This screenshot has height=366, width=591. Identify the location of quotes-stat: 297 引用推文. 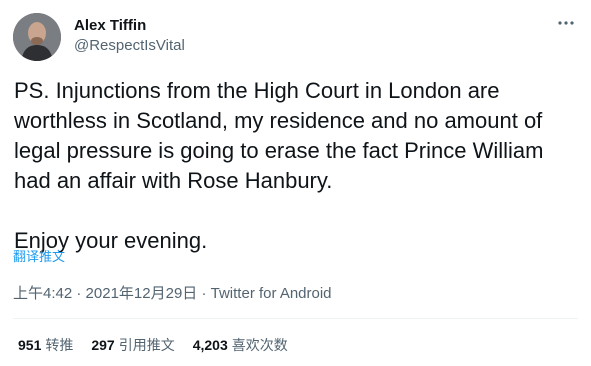
(132, 345).